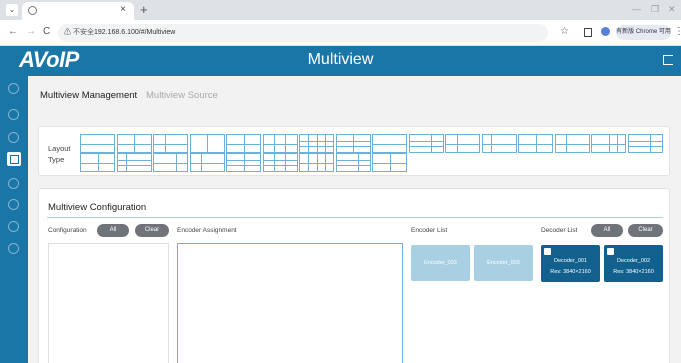 This screenshot has width=681, height=363. What do you see at coordinates (13, 226) in the screenshot?
I see `sidebar-gear-icon` at bounding box center [13, 226].